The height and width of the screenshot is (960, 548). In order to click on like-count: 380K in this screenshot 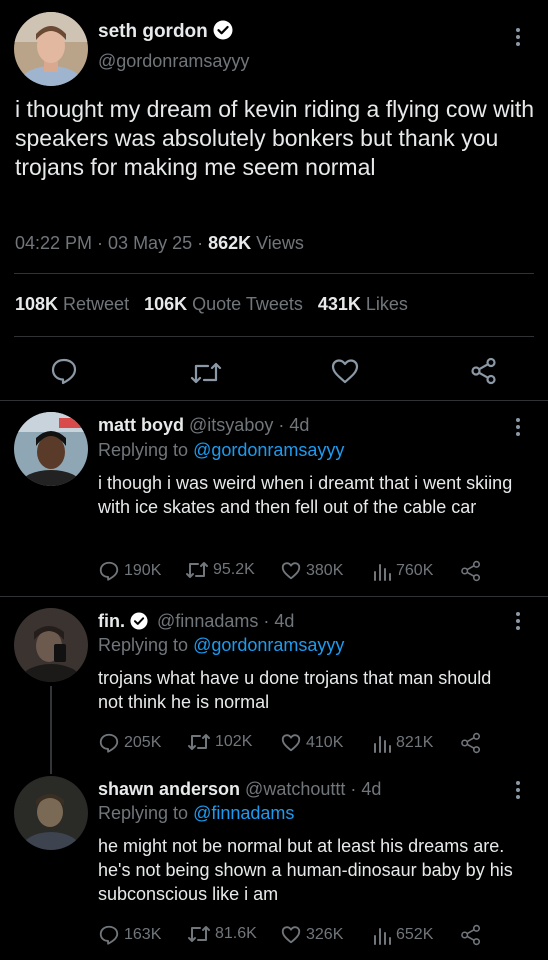, I will do `click(325, 570)`.